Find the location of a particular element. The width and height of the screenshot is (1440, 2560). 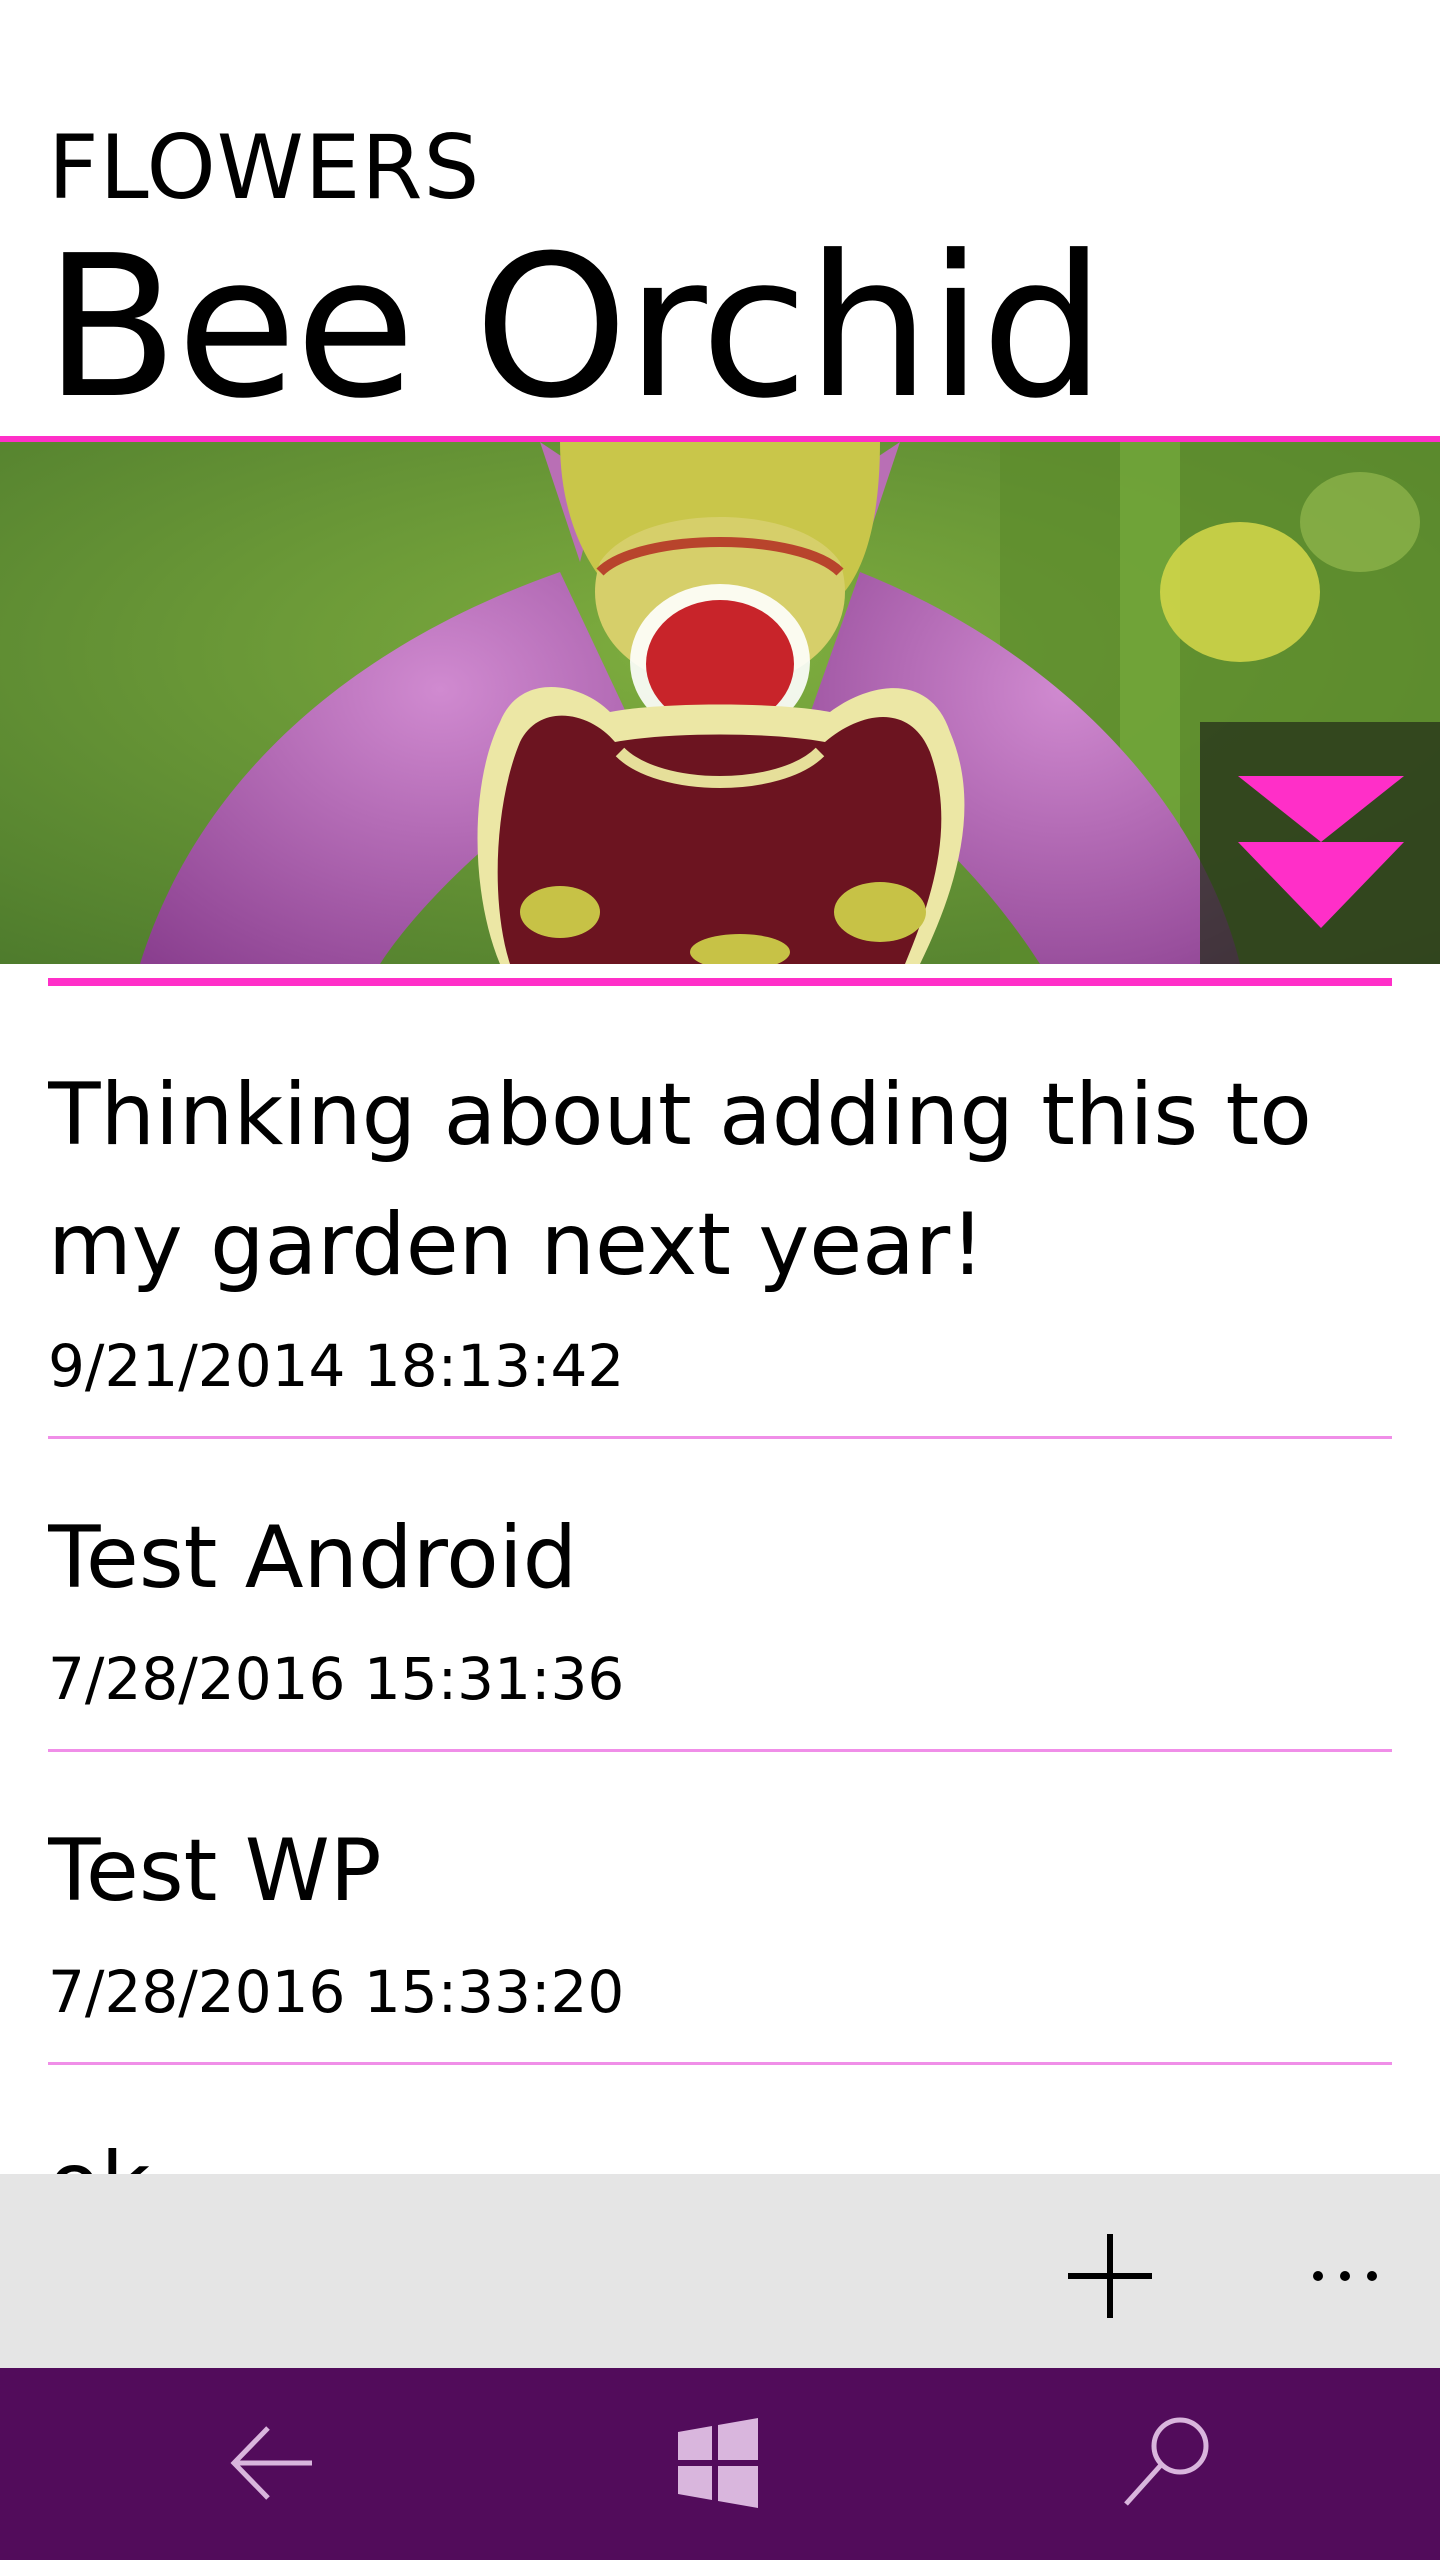

back-arrow-icon is located at coordinates (271, 2463).